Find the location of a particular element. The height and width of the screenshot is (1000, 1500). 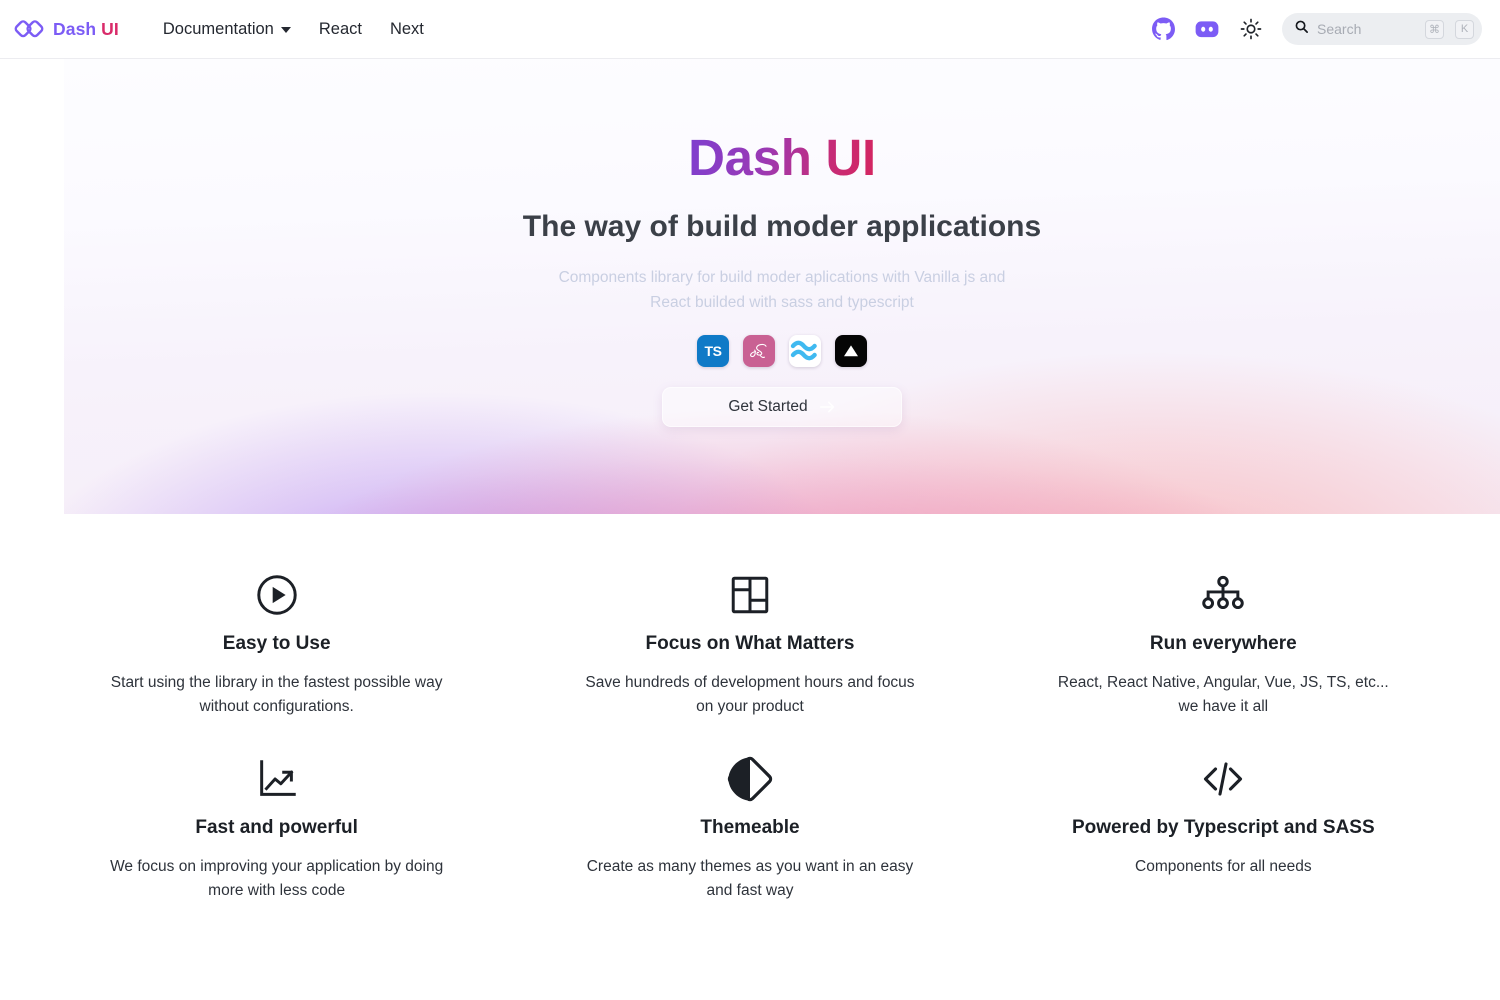

search-placeholder: Search is located at coordinates (1339, 29).